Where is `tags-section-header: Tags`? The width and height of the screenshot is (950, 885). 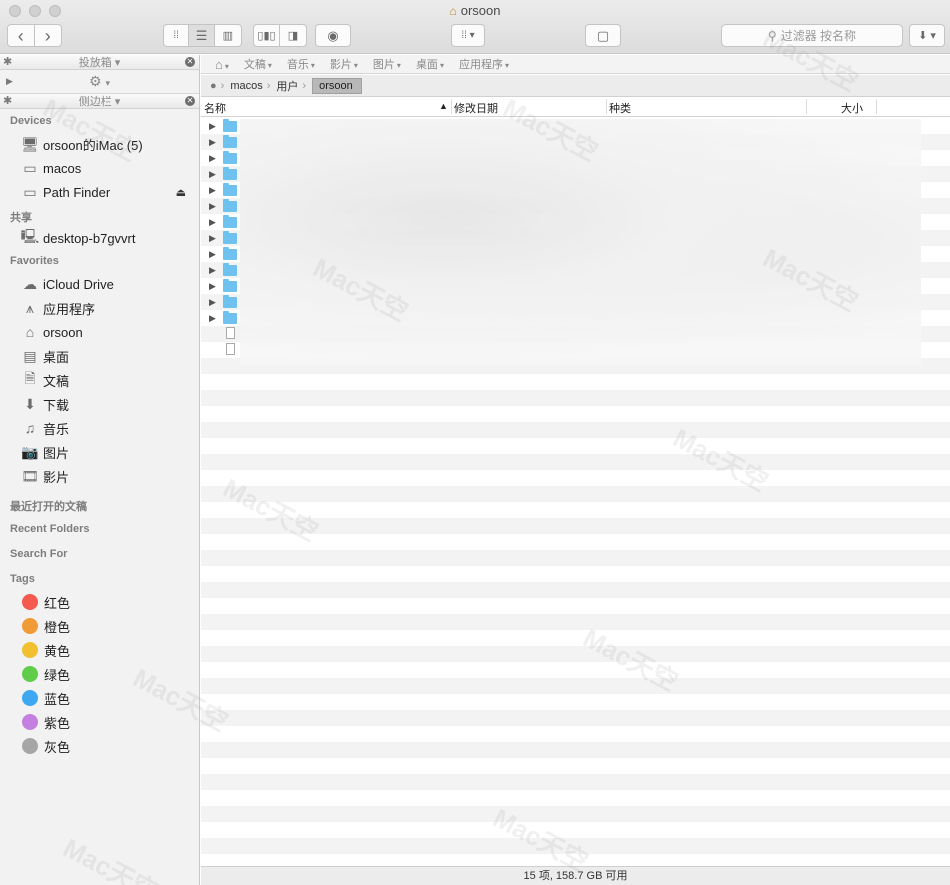 tags-section-header: Tags is located at coordinates (22, 579).